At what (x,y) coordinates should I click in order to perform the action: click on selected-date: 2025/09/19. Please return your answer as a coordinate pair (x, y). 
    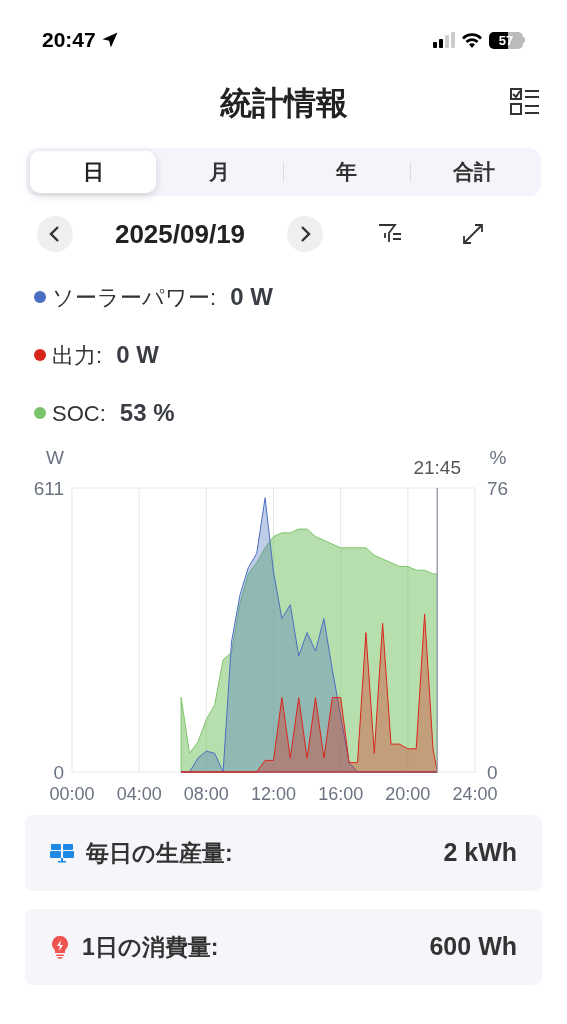
    Looking at the image, I should click on (180, 234).